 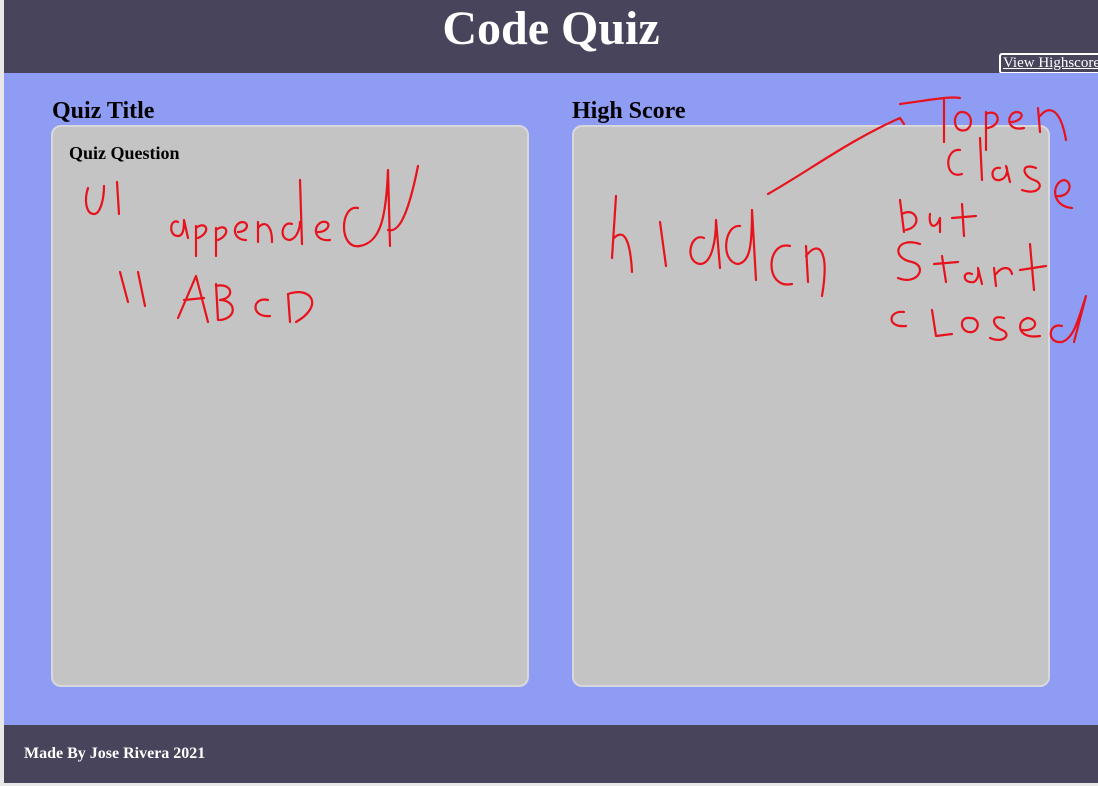 I want to click on quiz-title-heading: Quiz Title, so click(x=103, y=111).